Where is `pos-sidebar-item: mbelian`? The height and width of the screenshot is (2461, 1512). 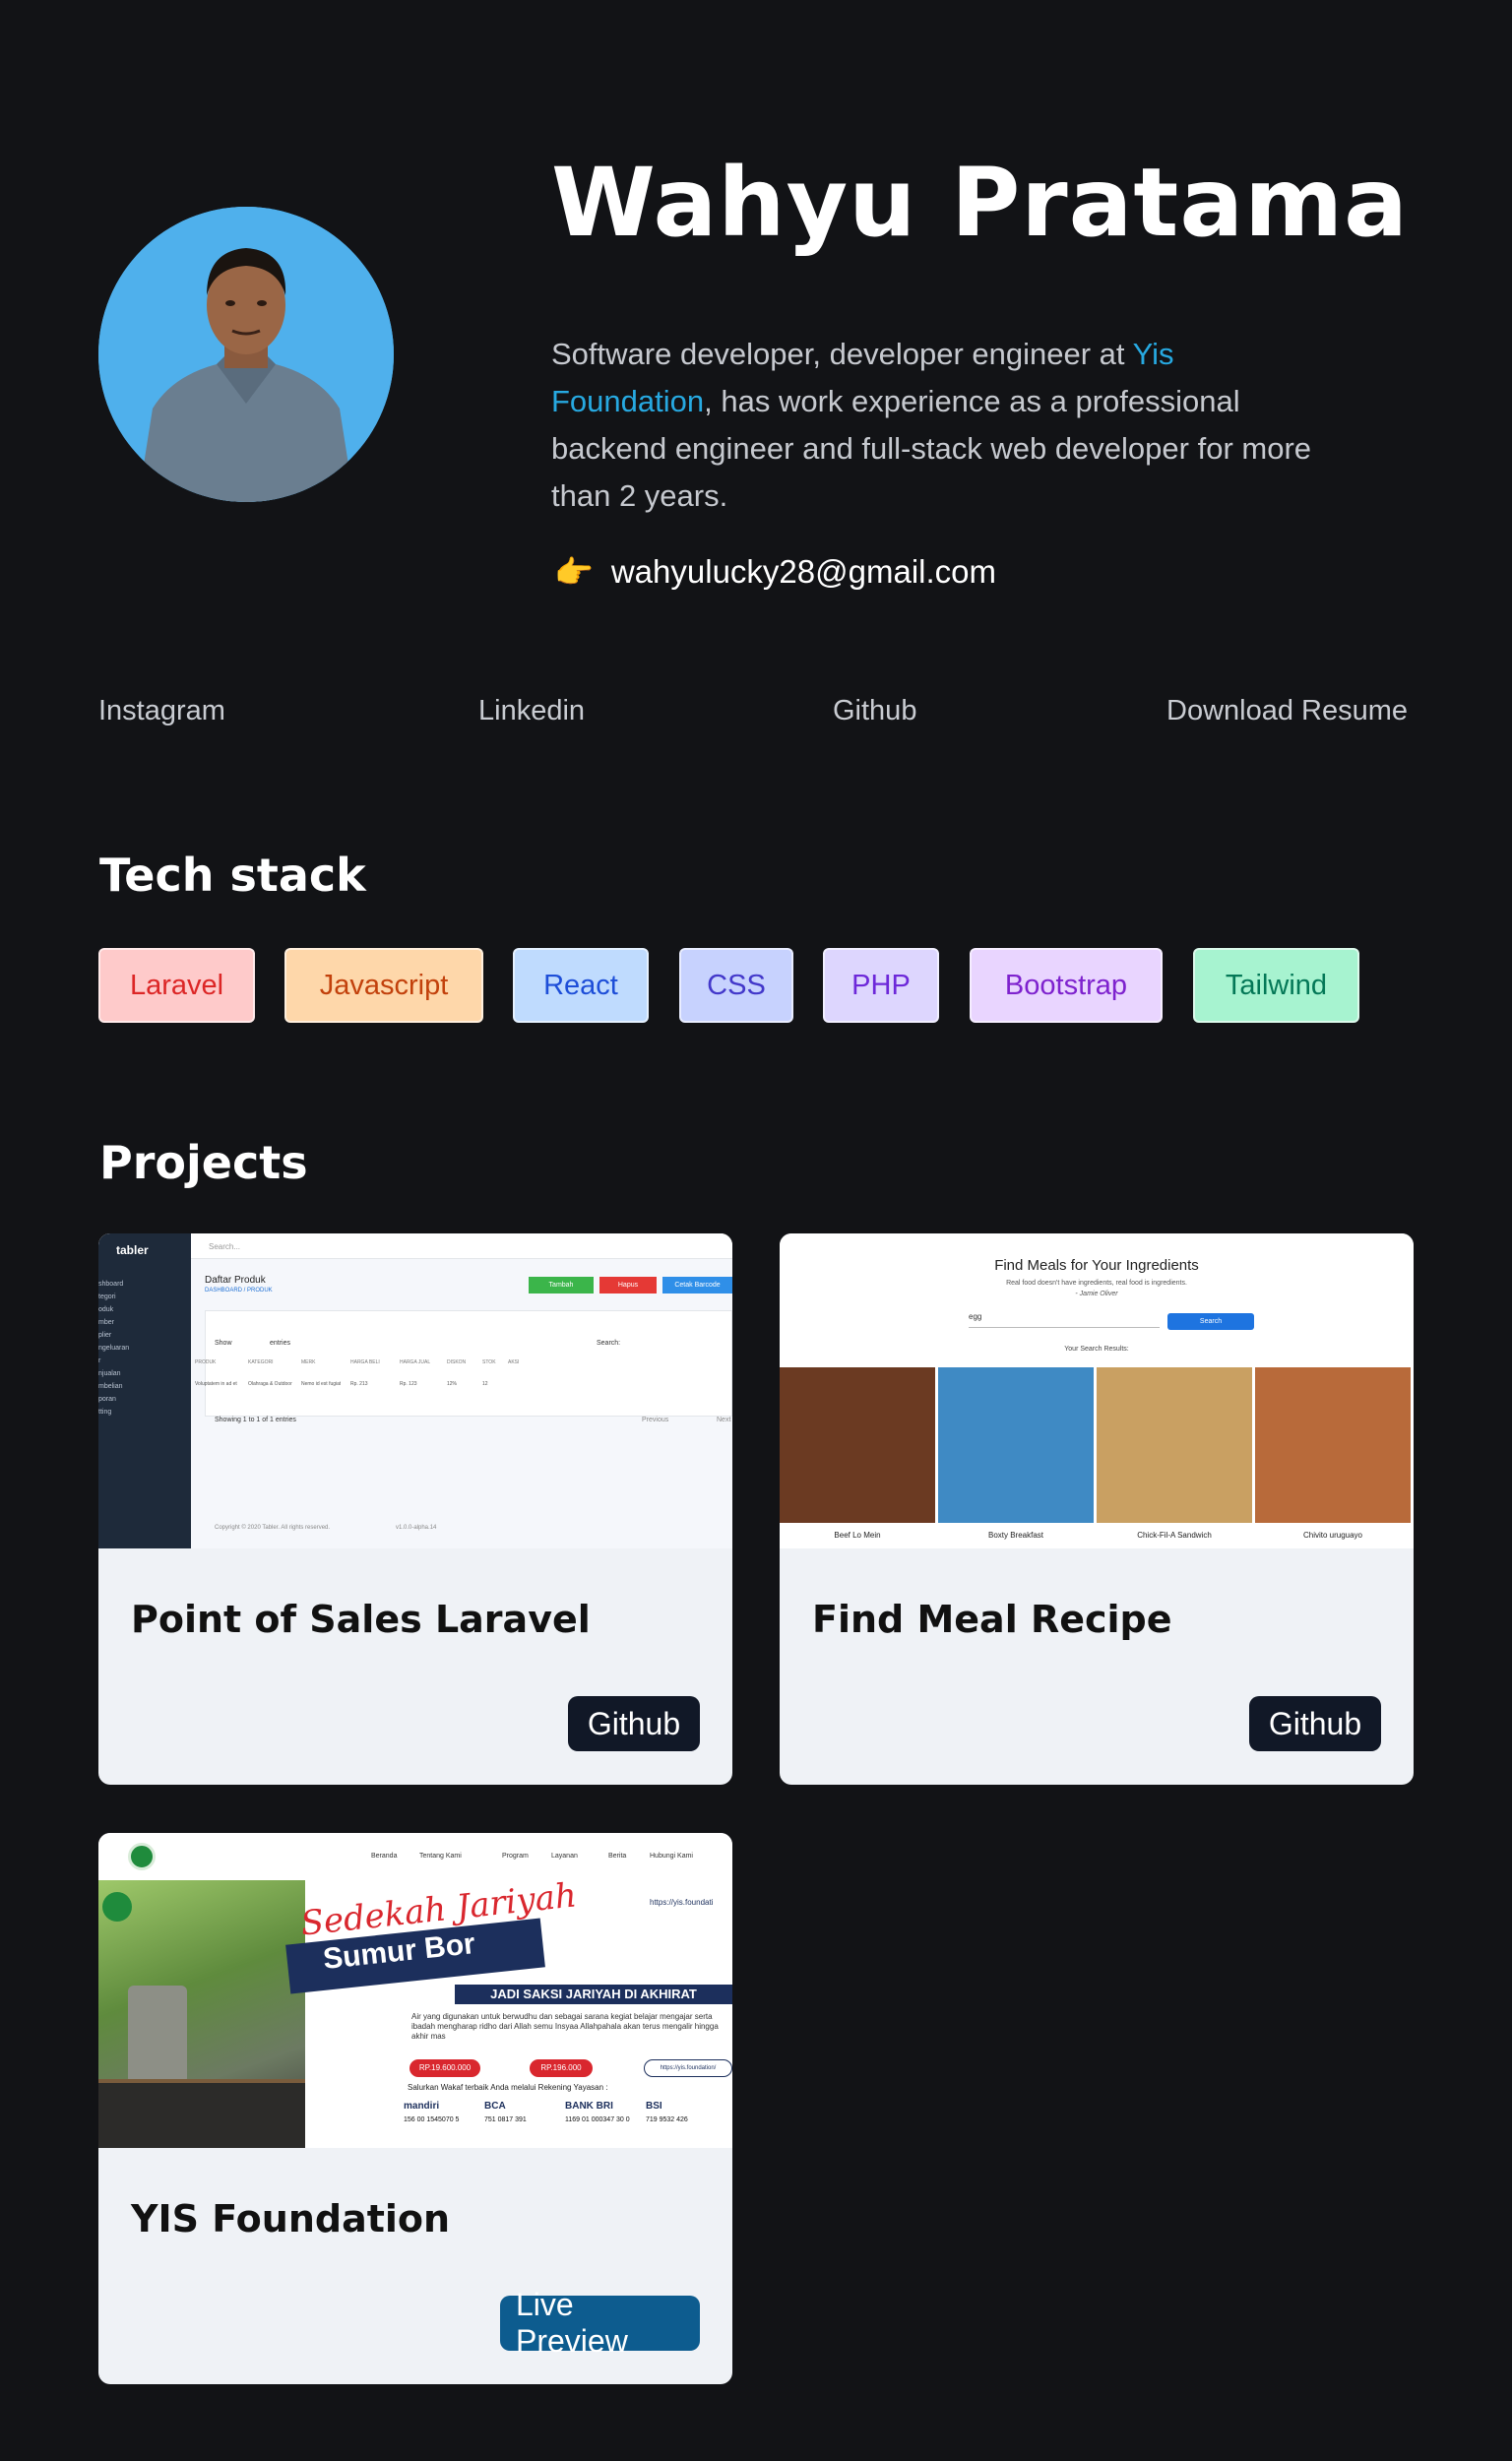 pos-sidebar-item: mbelian is located at coordinates (110, 1386).